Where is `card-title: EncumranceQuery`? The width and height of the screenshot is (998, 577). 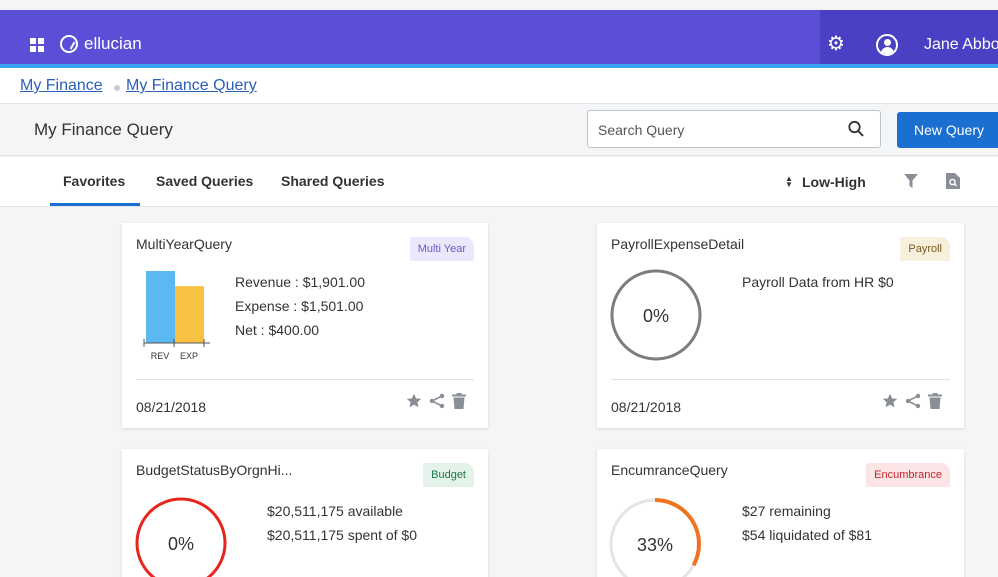 card-title: EncumranceQuery is located at coordinates (669, 470).